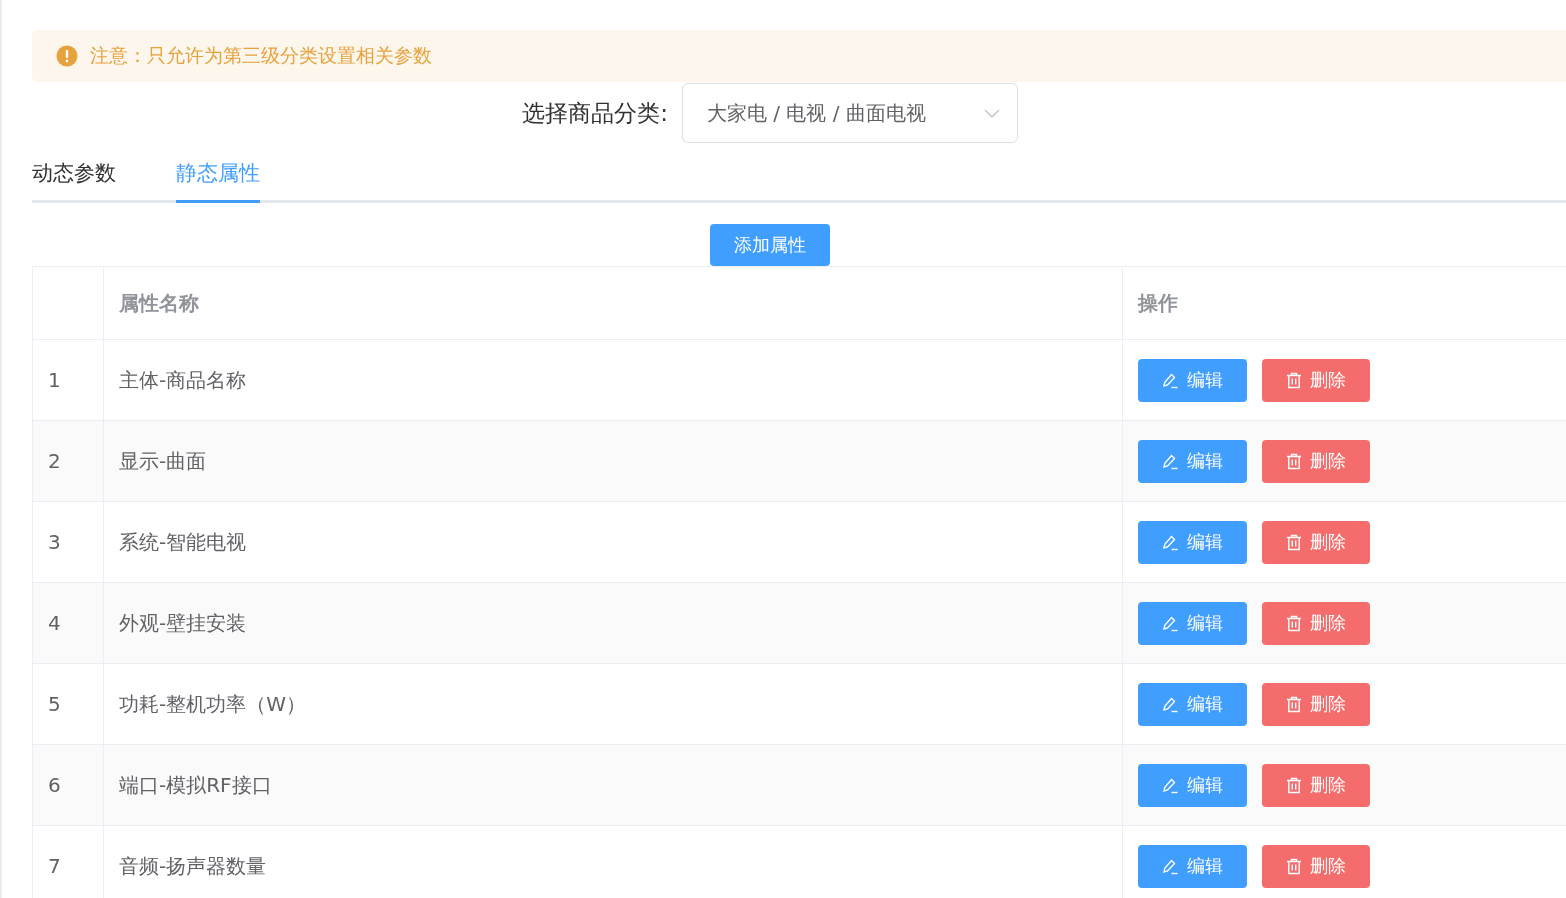 This screenshot has height=898, width=1566. Describe the element at coordinates (261, 55) in the screenshot. I see `alert-text: 注意：只允许为第三级分类设置相关参数` at that location.